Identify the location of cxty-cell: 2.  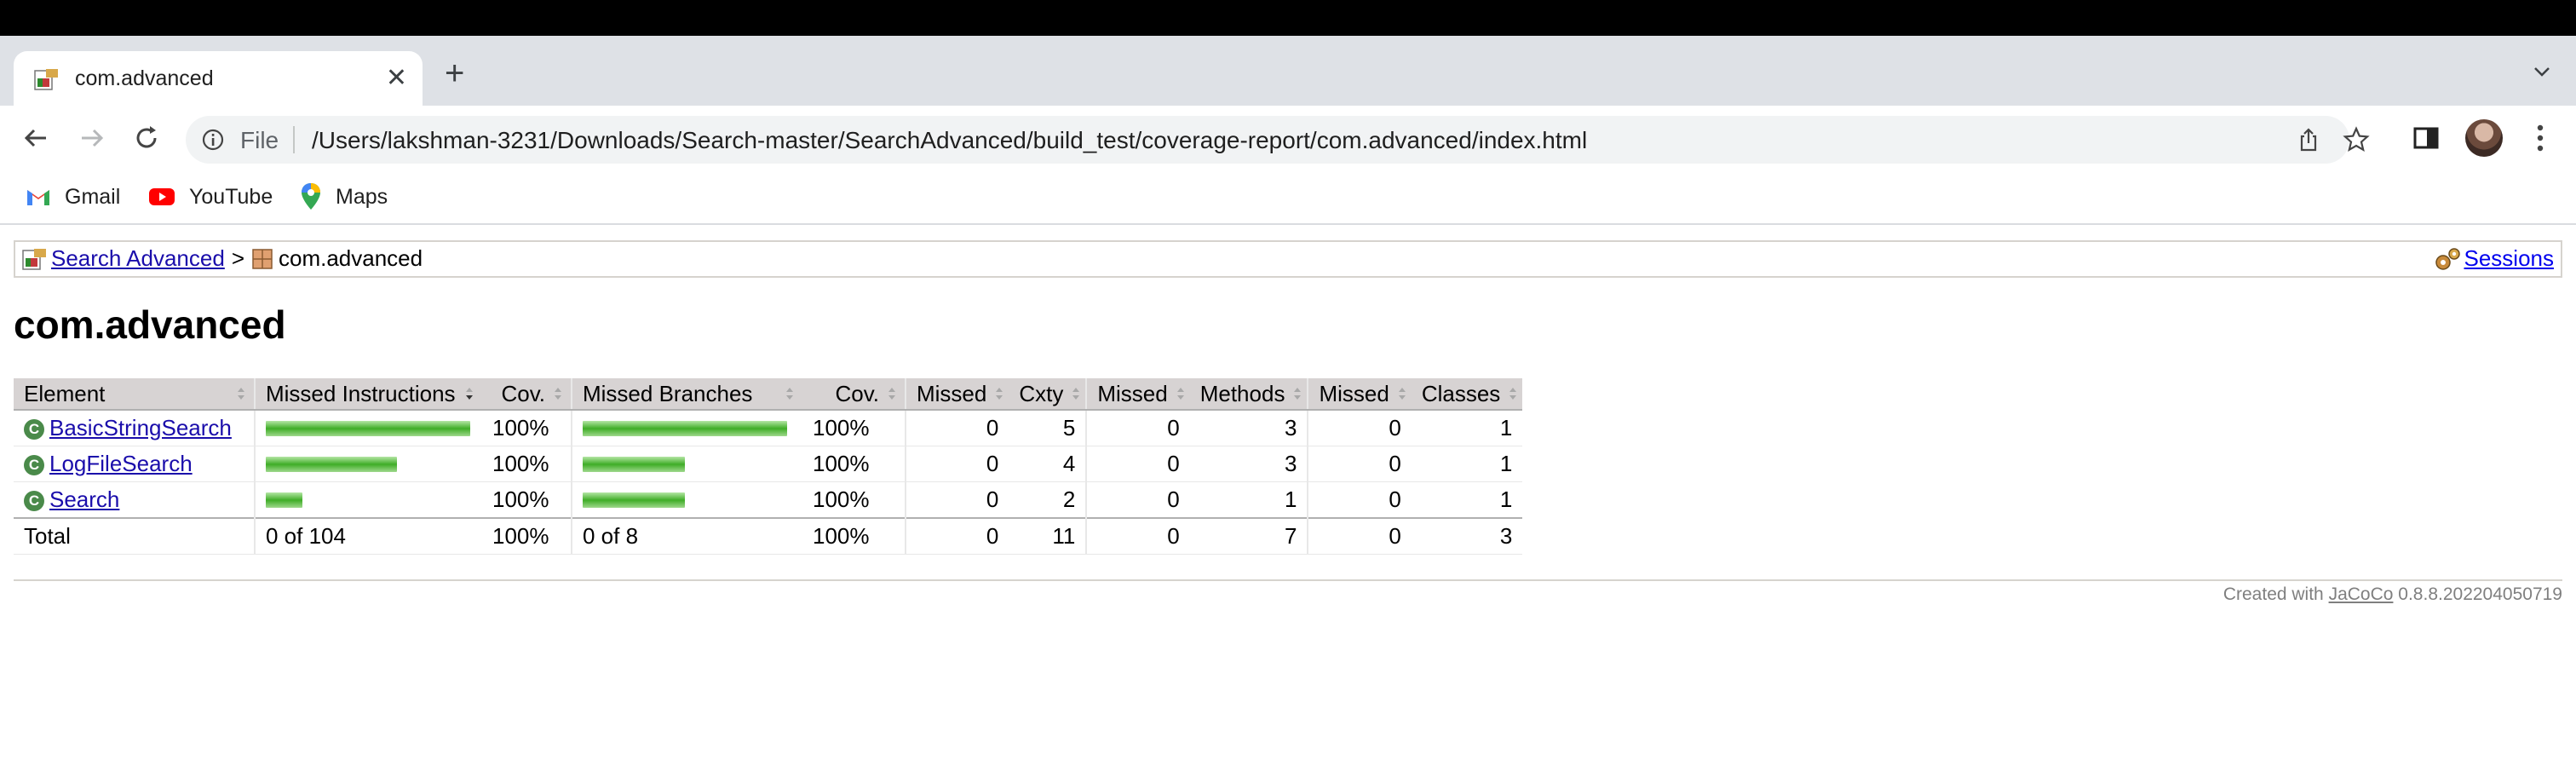
(1048, 500).